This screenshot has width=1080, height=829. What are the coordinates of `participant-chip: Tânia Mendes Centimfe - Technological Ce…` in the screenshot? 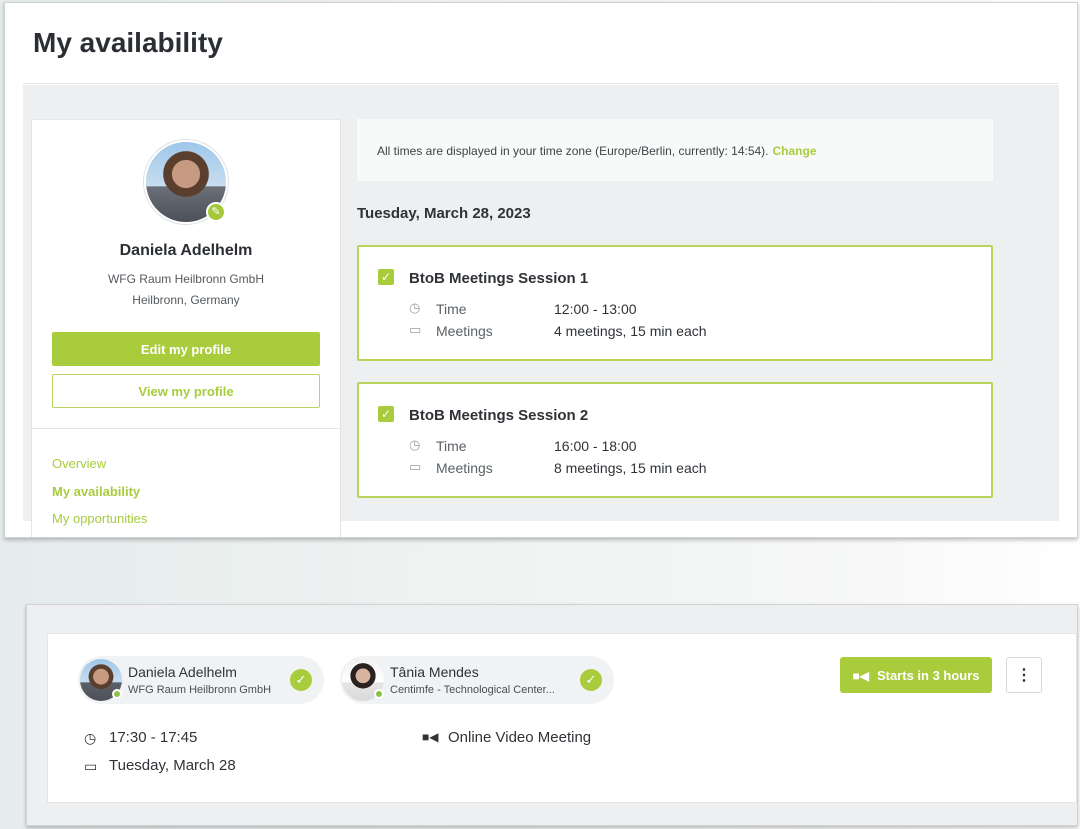 It's located at (477, 680).